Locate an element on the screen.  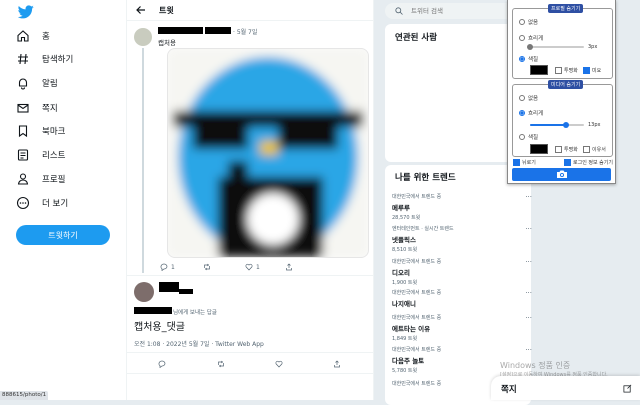
nav-bookmarks: 북마크 is located at coordinates (40, 131).